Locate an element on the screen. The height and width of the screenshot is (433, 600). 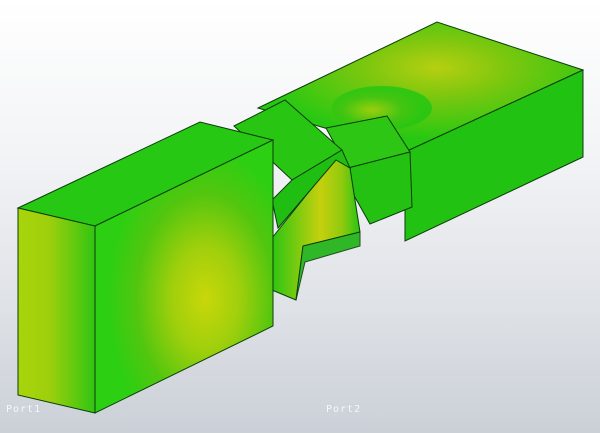
port-label-left: Port1 is located at coordinates (24, 409).